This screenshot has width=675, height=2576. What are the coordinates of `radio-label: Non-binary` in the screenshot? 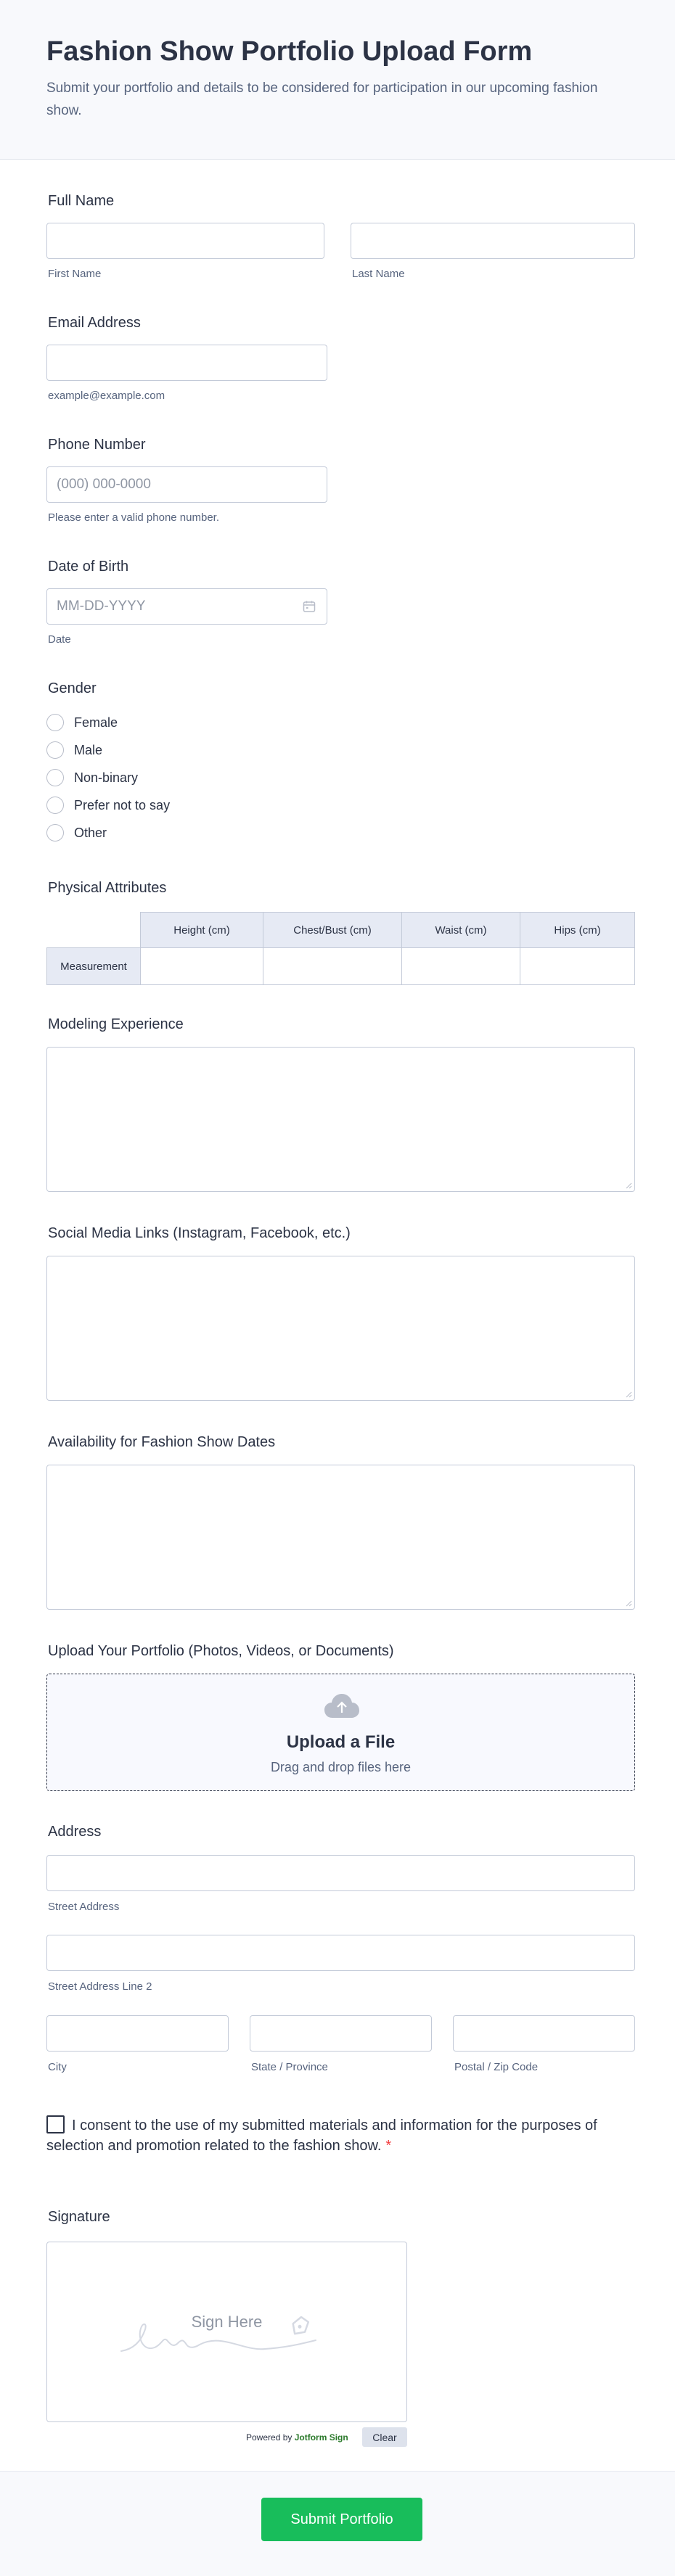 It's located at (106, 777).